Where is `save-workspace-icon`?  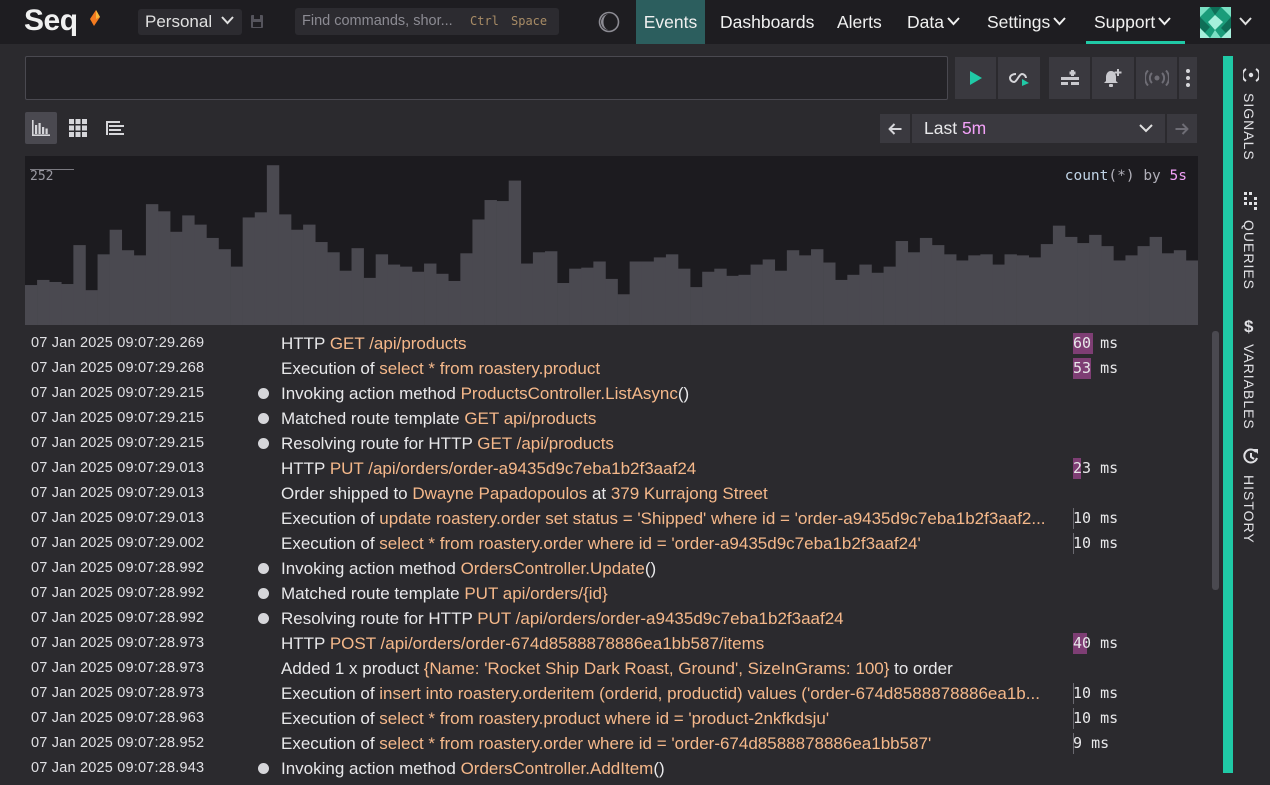 save-workspace-icon is located at coordinates (257, 21).